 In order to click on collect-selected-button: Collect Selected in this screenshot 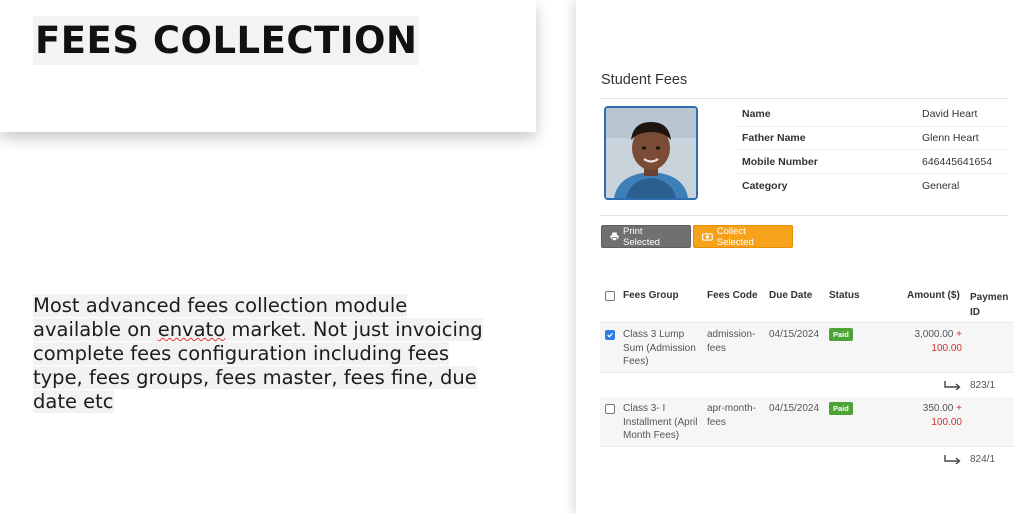, I will do `click(743, 236)`.